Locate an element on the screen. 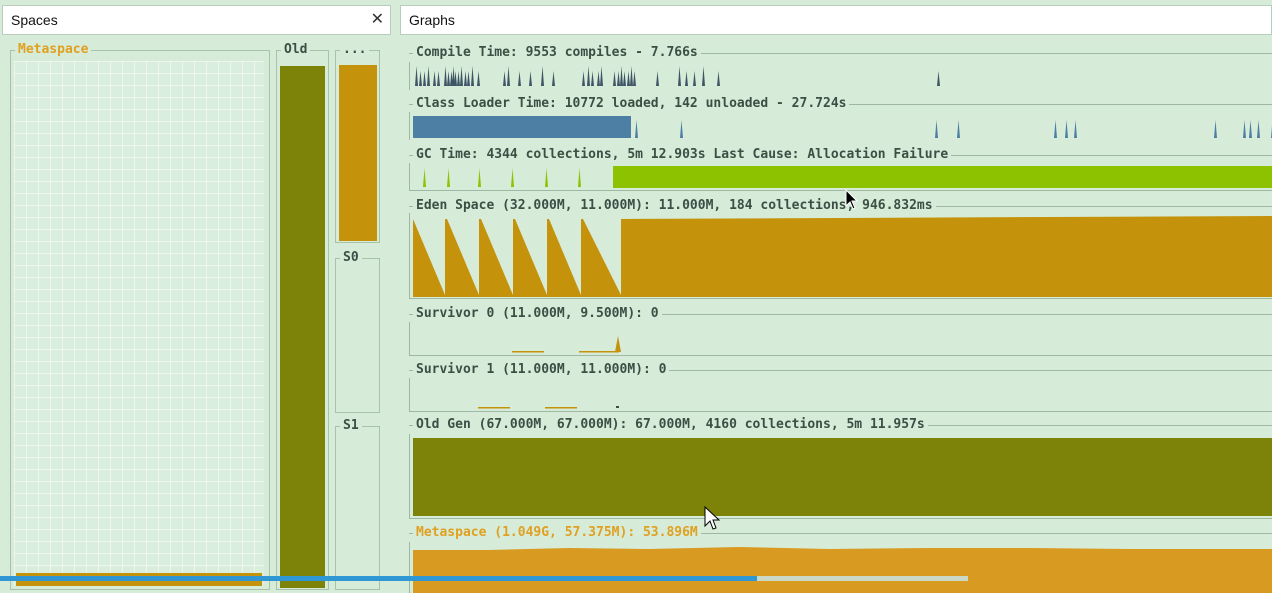 This screenshot has height=593, width=1272. old-gen-fill is located at coordinates (842, 477).